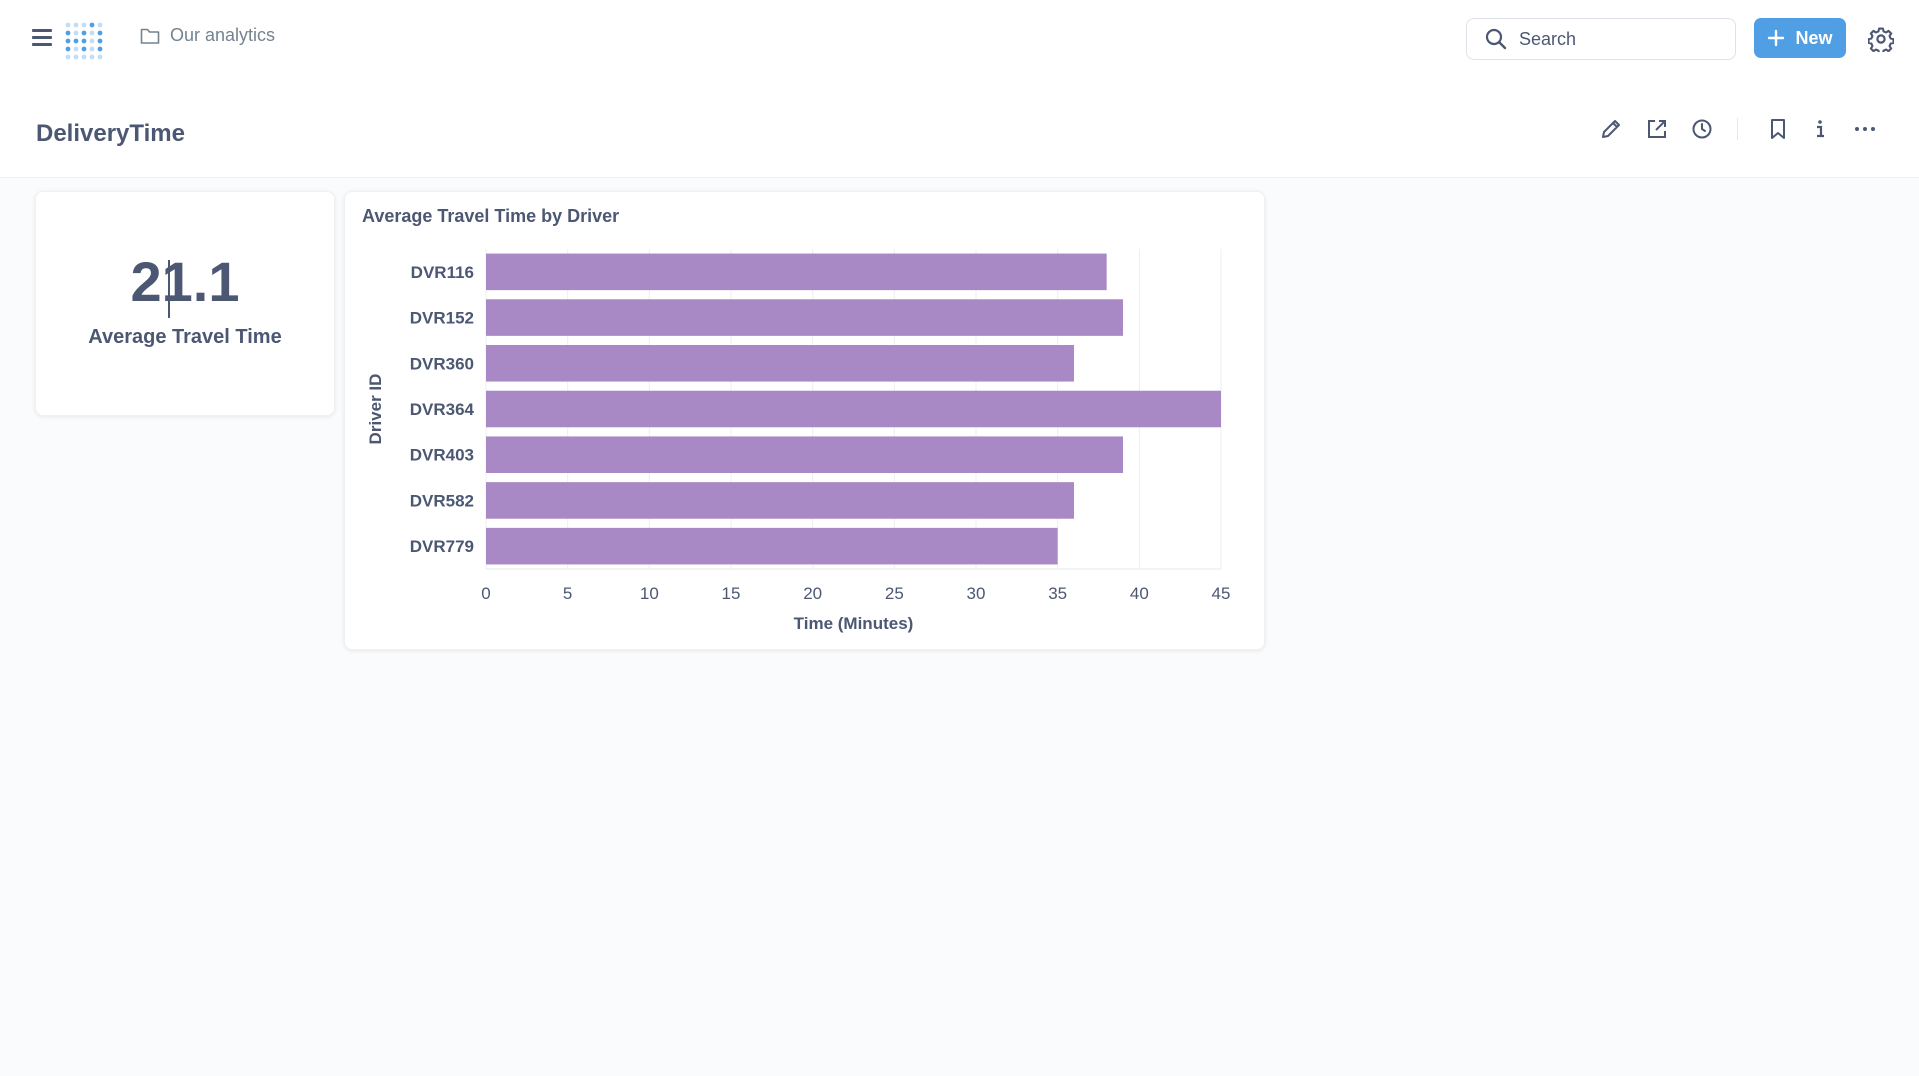  What do you see at coordinates (959, 39) in the screenshot?
I see `top-navigation-bar: Our analytics New` at bounding box center [959, 39].